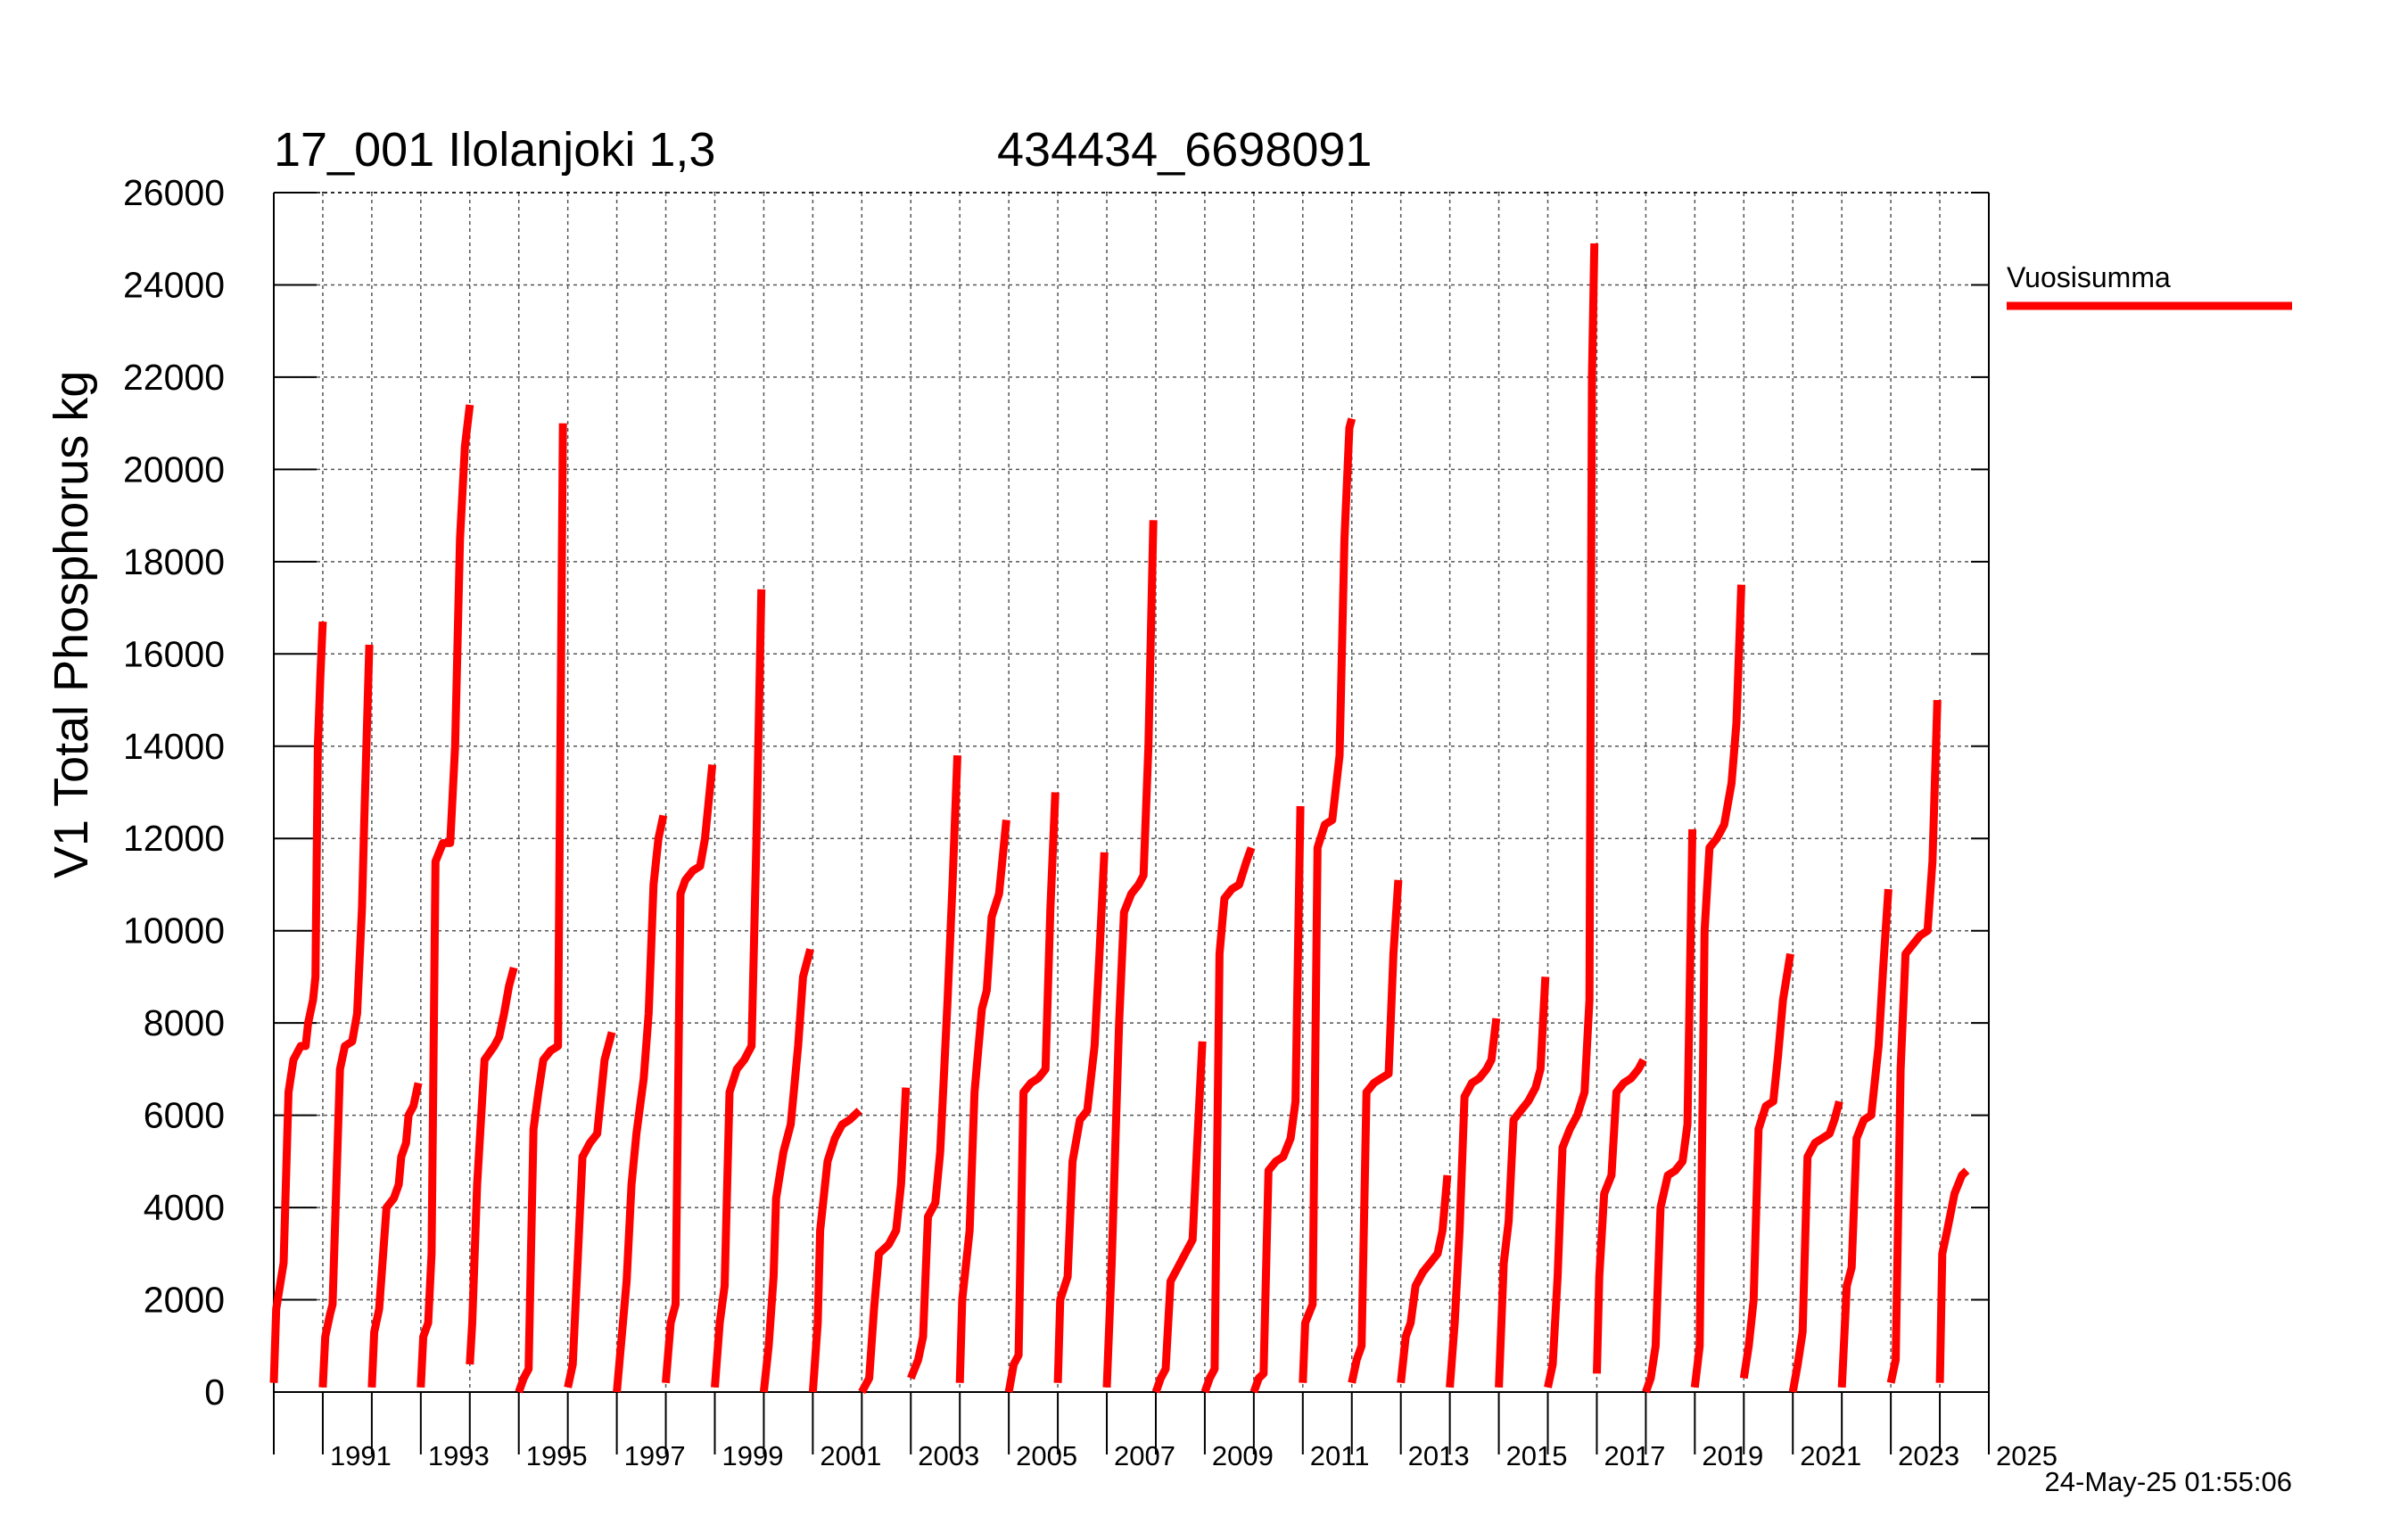 This screenshot has height=1516, width=2408. I want to click on x-tick-label: 2015, so click(1537, 1455).